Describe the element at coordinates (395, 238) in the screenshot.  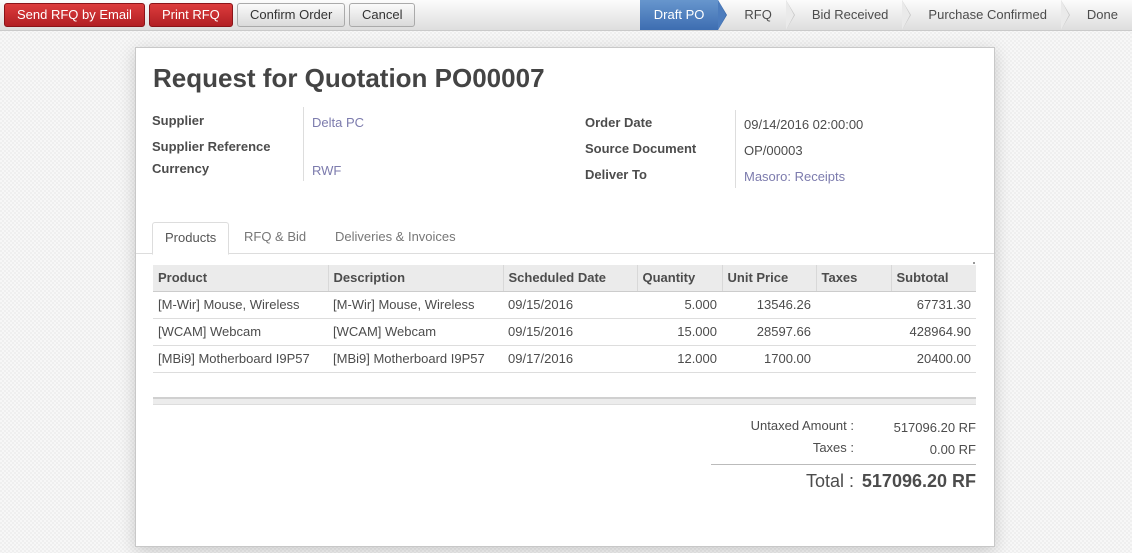
I see `tab-deliveries-and-invoices: Deliveries & Invoices` at that location.